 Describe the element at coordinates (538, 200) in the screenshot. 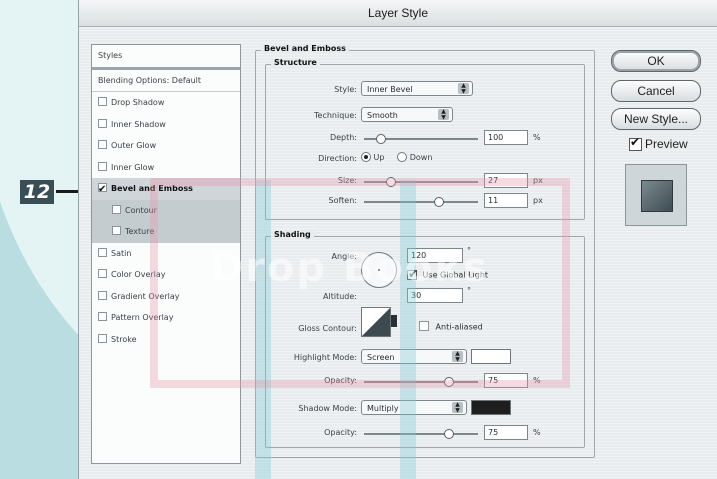

I see `soften-unit: px` at that location.